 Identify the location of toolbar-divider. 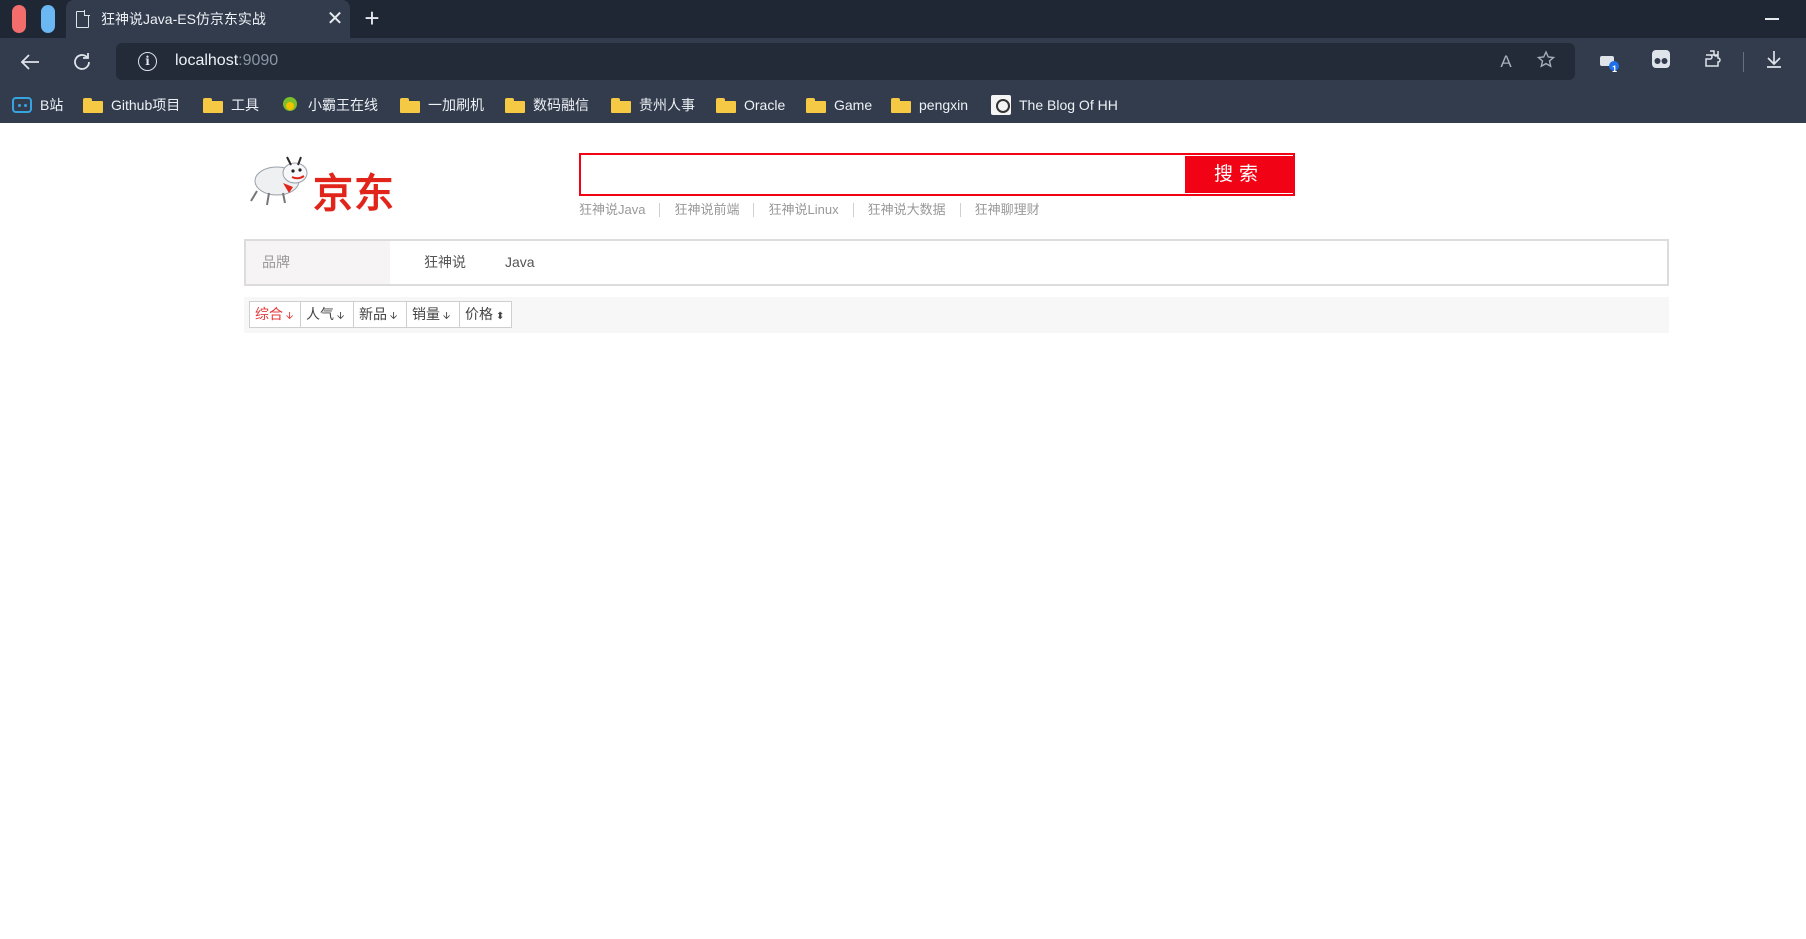
(1743, 62).